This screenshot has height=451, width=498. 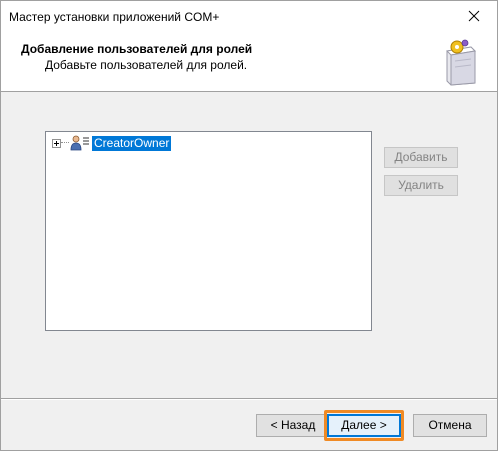 I want to click on window-title: Мастер установки приложений COM+, so click(x=114, y=17).